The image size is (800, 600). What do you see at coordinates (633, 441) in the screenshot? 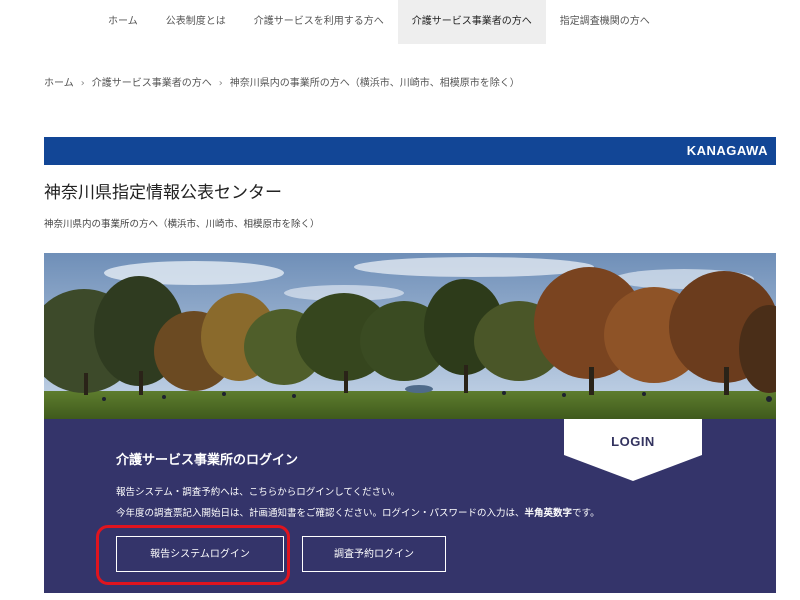
I see `login-tab-label: LOGIN` at bounding box center [633, 441].